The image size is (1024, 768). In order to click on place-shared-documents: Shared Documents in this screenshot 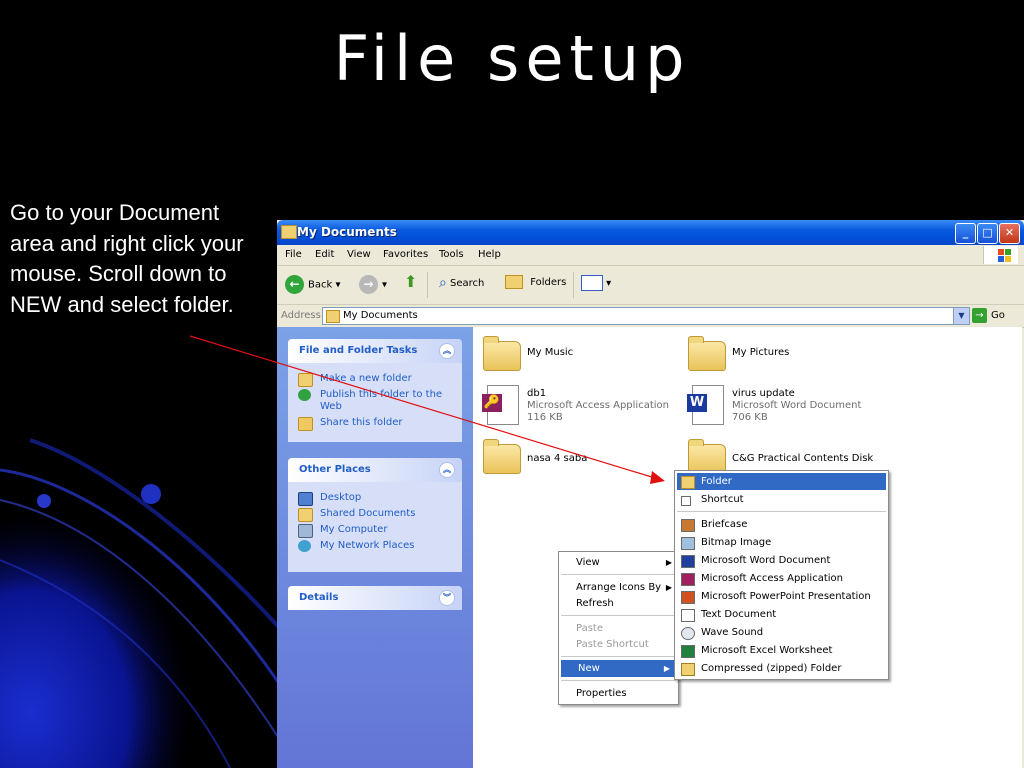, I will do `click(380, 515)`.